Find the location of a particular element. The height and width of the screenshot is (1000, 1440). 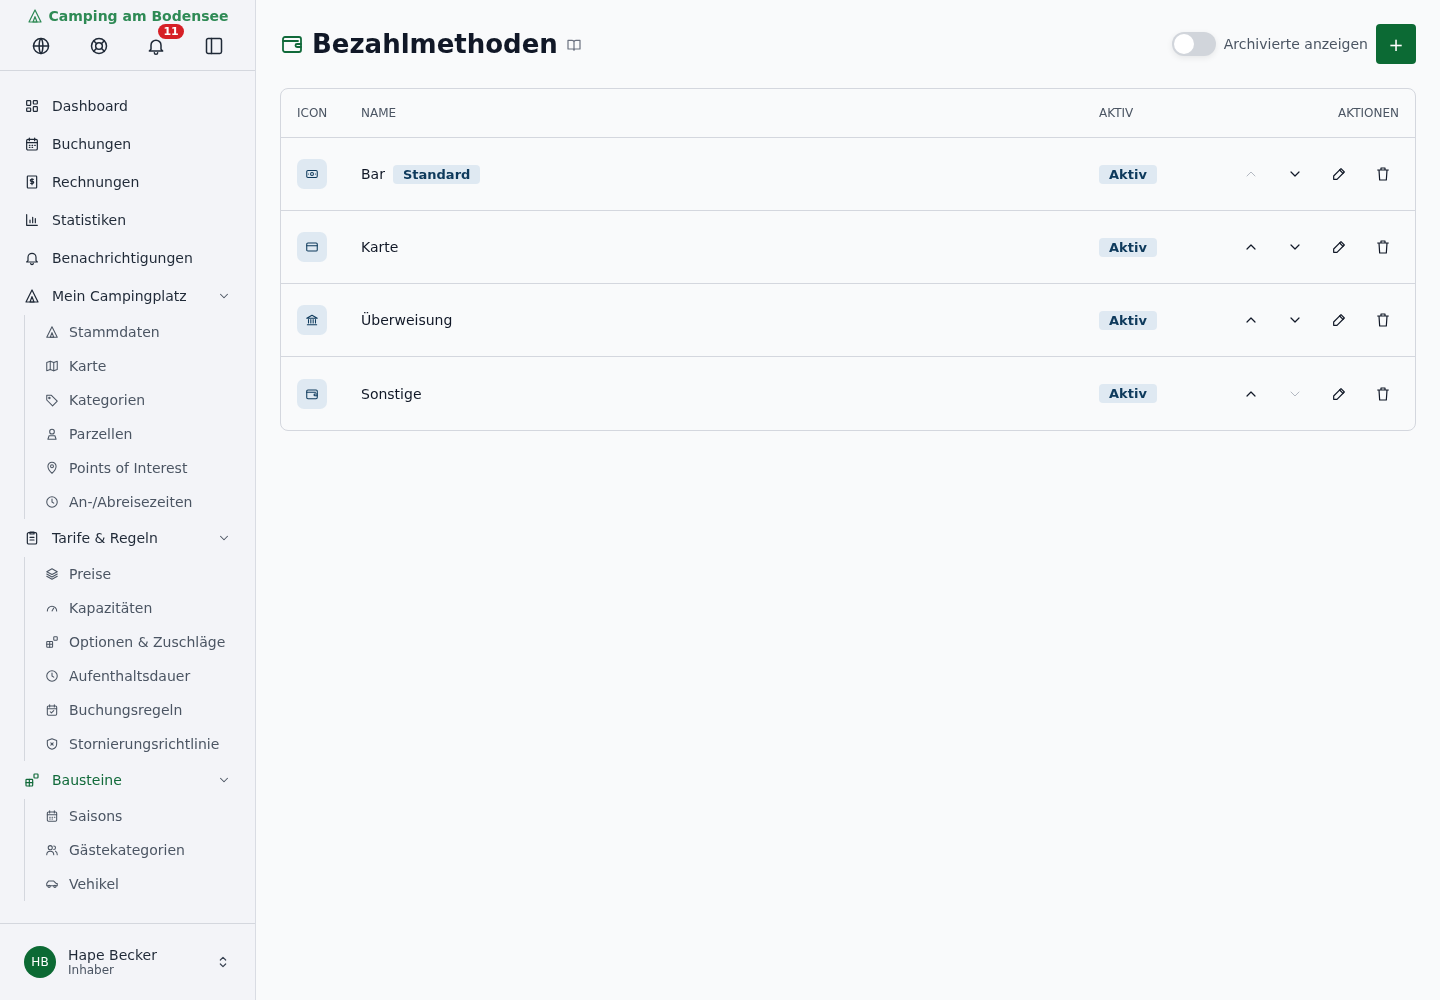

sidebar-toggle-icon is located at coordinates (214, 46).